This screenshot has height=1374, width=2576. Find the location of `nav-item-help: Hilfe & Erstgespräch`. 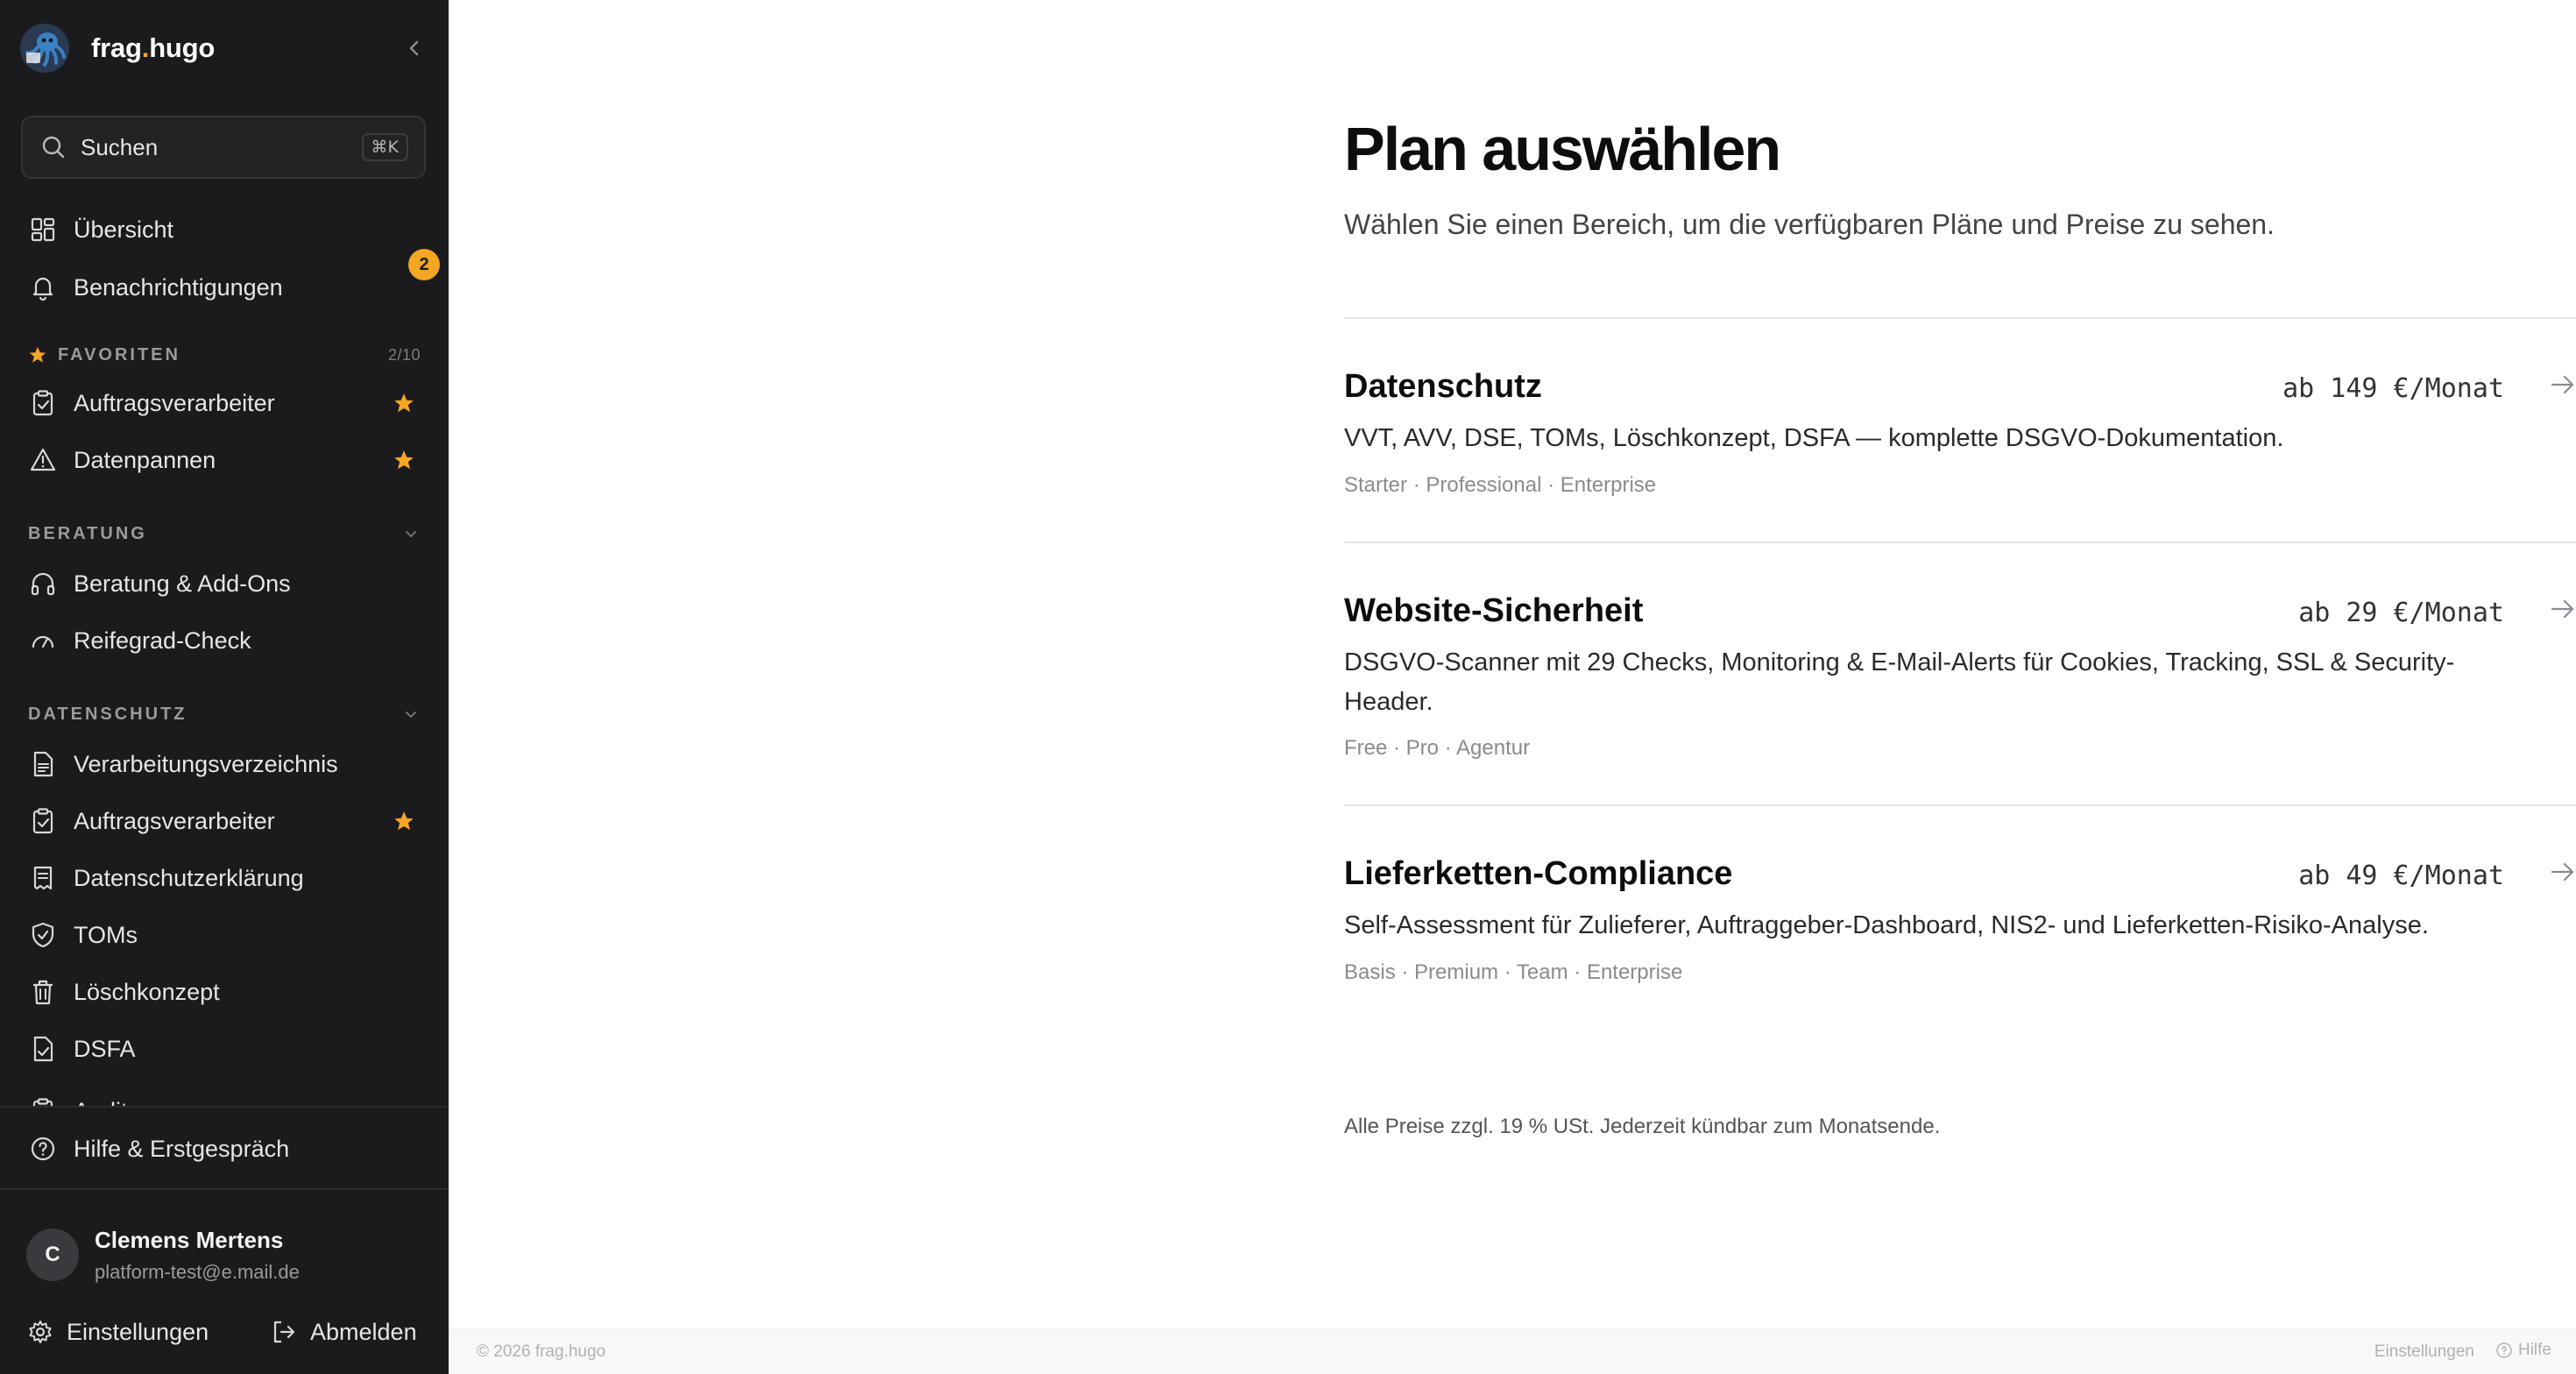

nav-item-help: Hilfe & Erstgespräch is located at coordinates (224, 1148).